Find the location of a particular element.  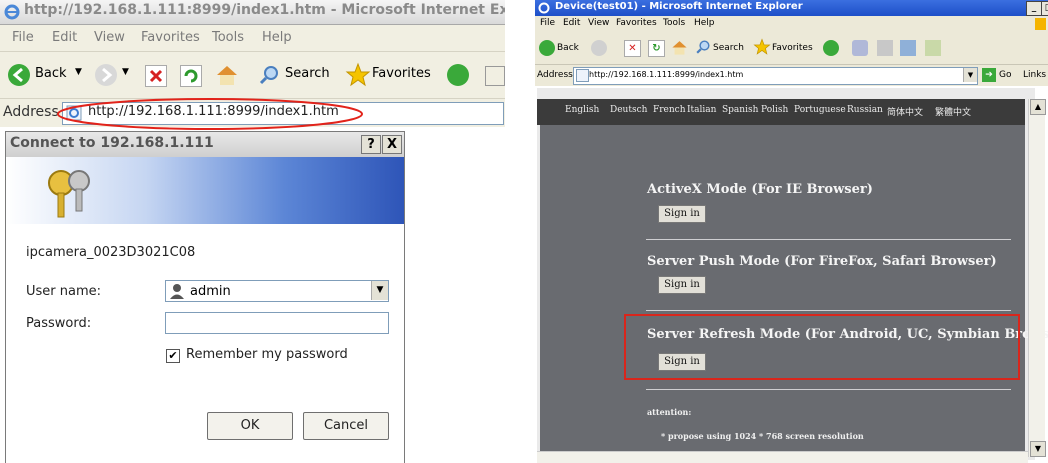

go-arrow-icon: ➔ is located at coordinates (989, 75).